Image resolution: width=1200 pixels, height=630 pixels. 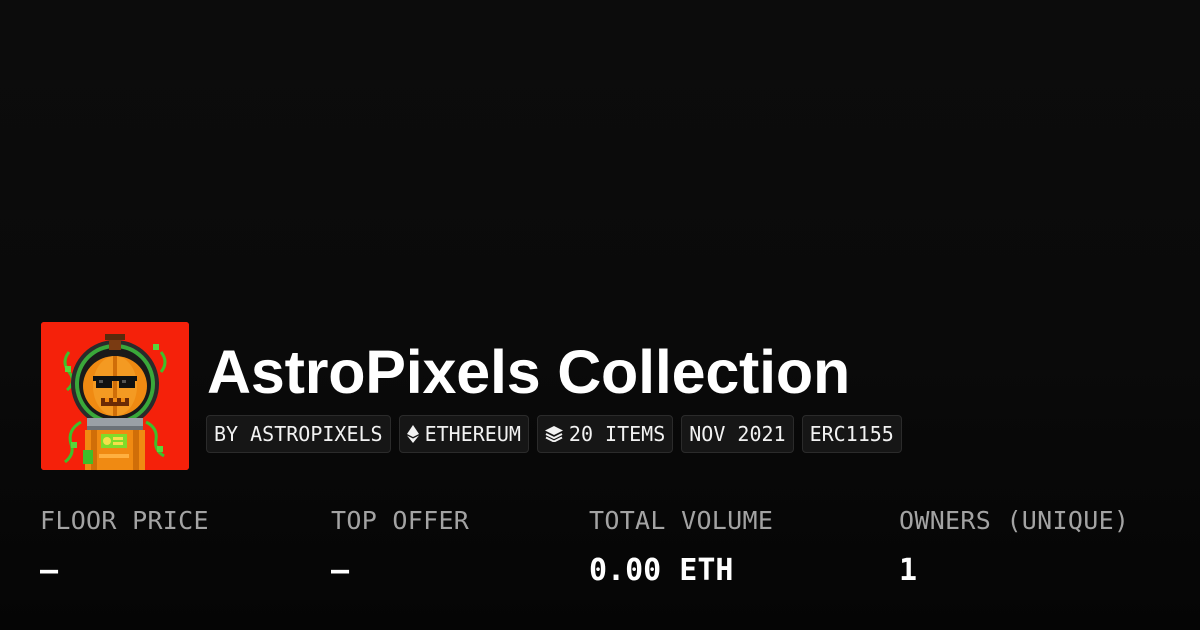 I want to click on total-volume-label: TOTAL VOLUME, so click(x=681, y=520).